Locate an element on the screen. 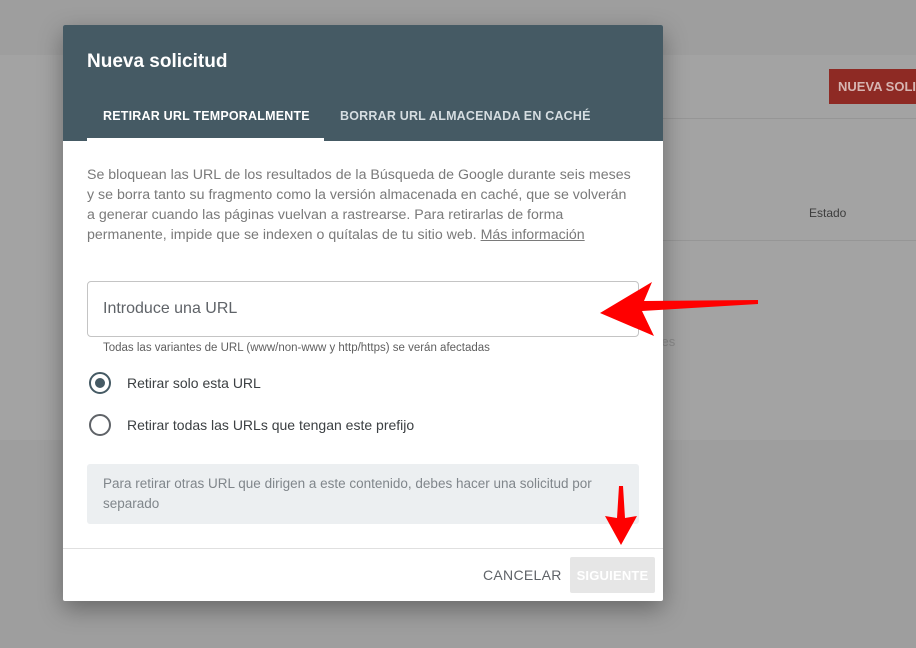 The height and width of the screenshot is (648, 916). annotation-layer is located at coordinates (679, 413).